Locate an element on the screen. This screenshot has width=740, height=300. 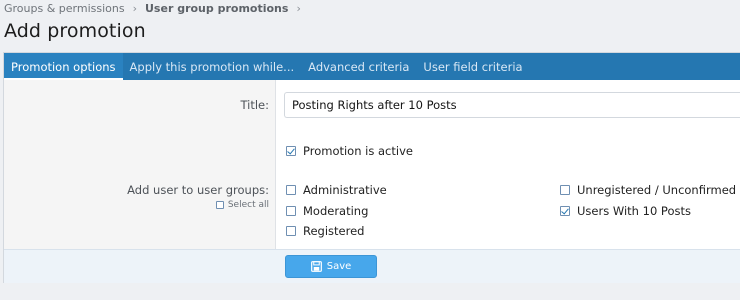
select-all-checkbox: Select all is located at coordinates (242, 205).